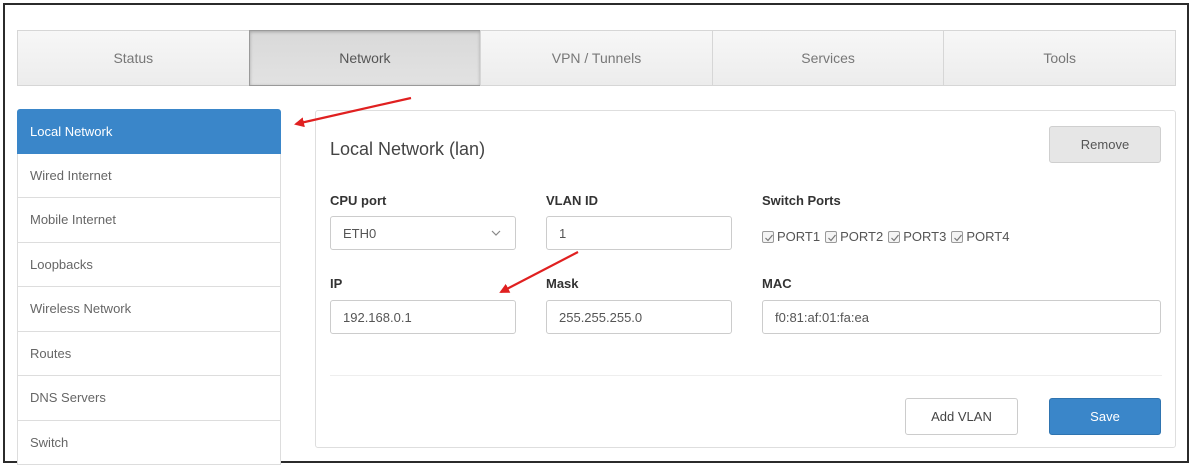 This screenshot has width=1192, height=466. I want to click on remove-button: Remove, so click(1105, 144).